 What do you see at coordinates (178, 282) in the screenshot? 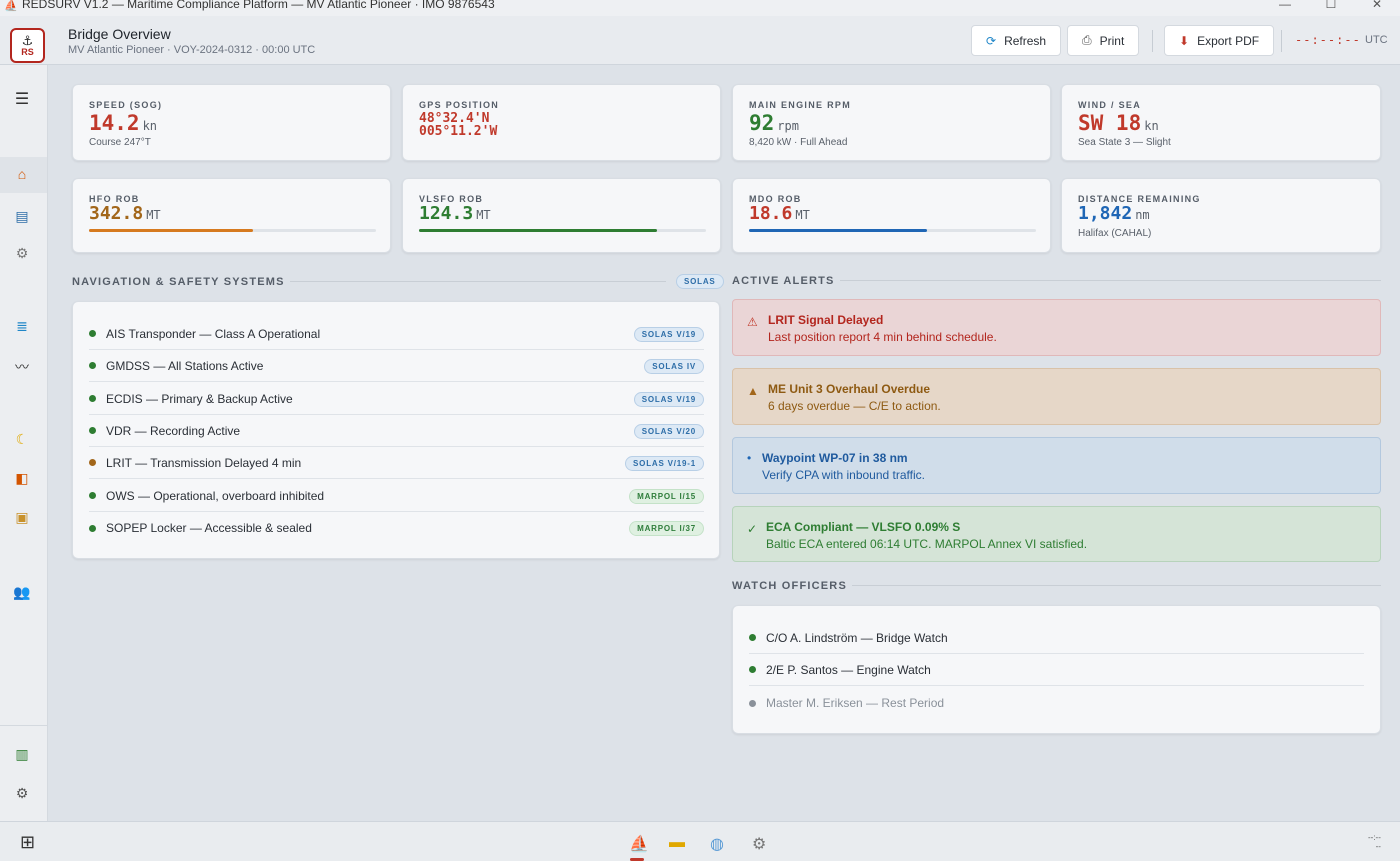
I see `navigation-section-title: NAVIGATION & SAFETY SYSTEMS` at bounding box center [178, 282].